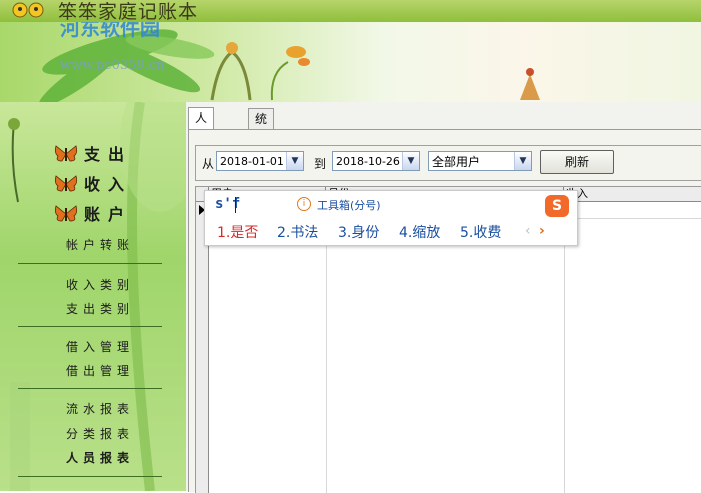  Describe the element at coordinates (632, 194) in the screenshot. I see `column-header-income: 收入` at that location.